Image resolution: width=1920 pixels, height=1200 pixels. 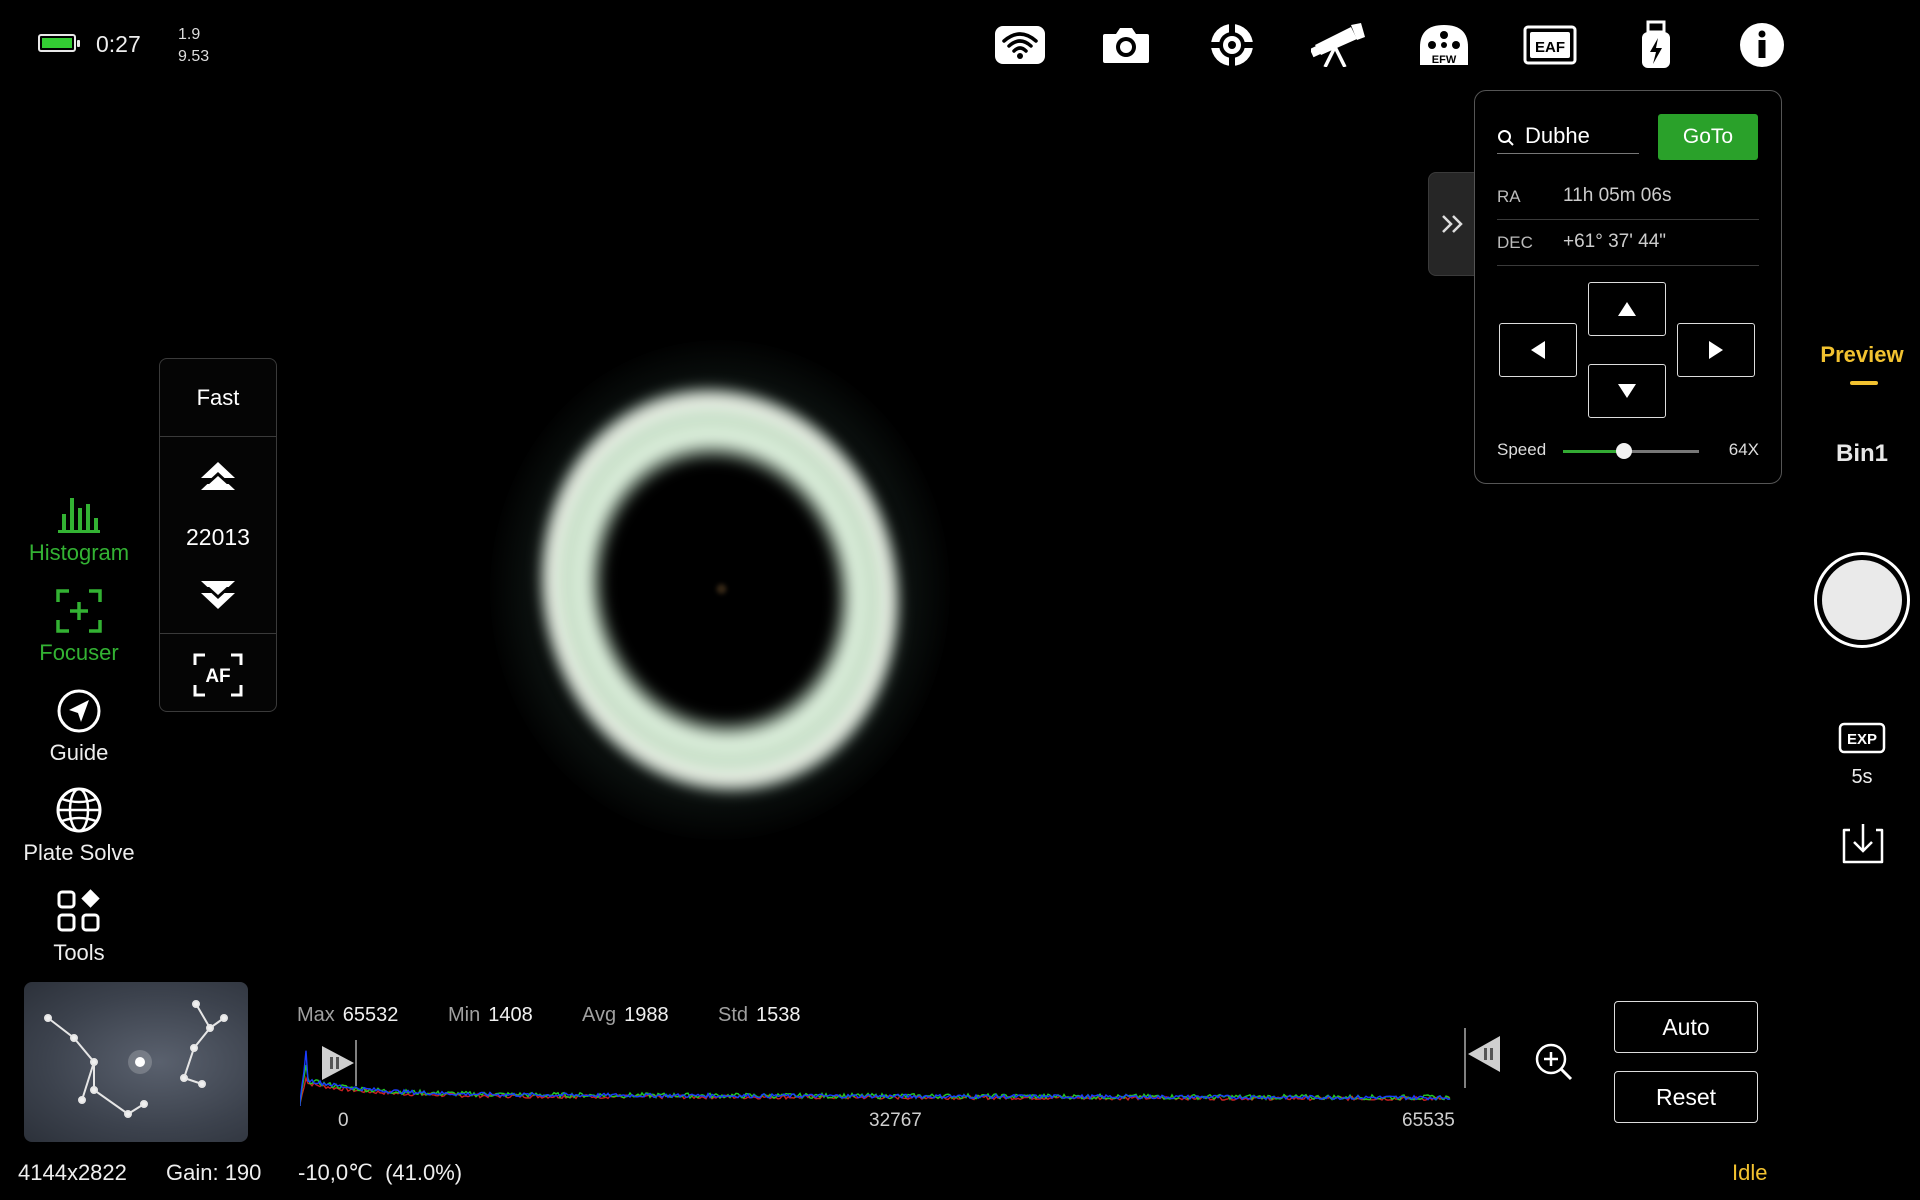 I want to click on tool-histogram-label: Histogram, so click(x=79, y=552).